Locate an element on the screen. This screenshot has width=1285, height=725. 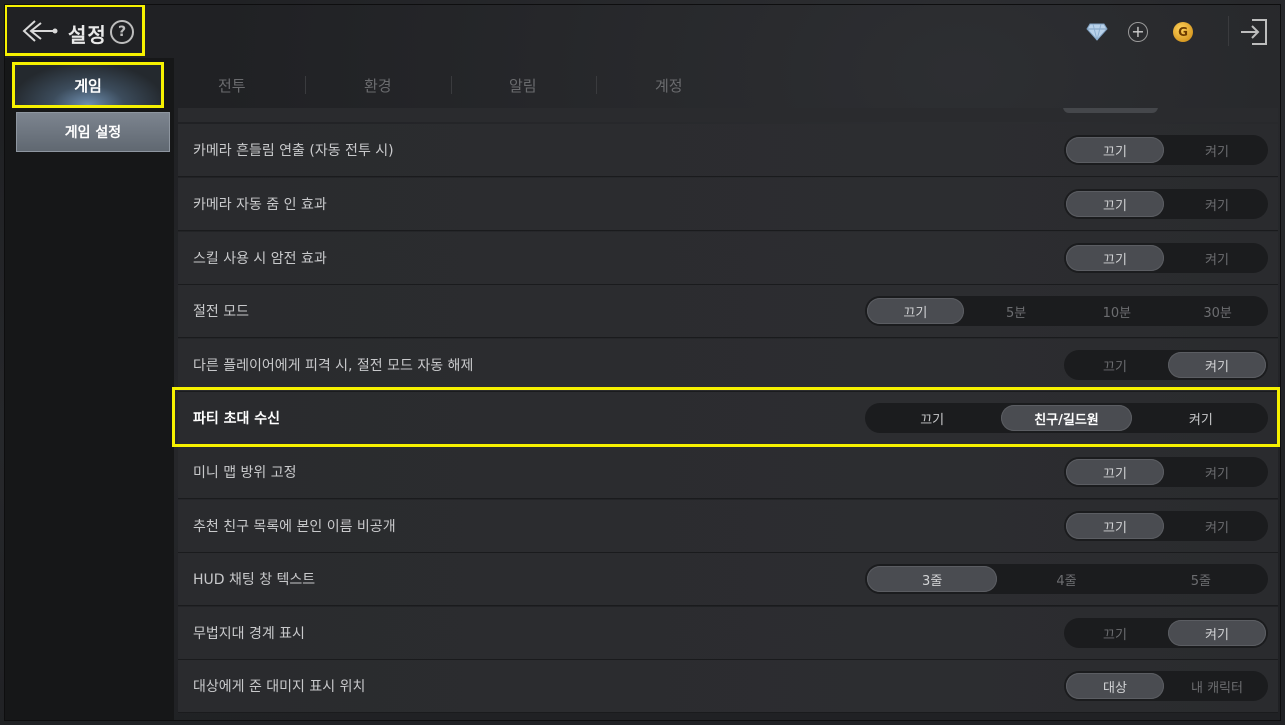
setting-label: 스킬 사용 시 암전 효과 is located at coordinates (260, 259).